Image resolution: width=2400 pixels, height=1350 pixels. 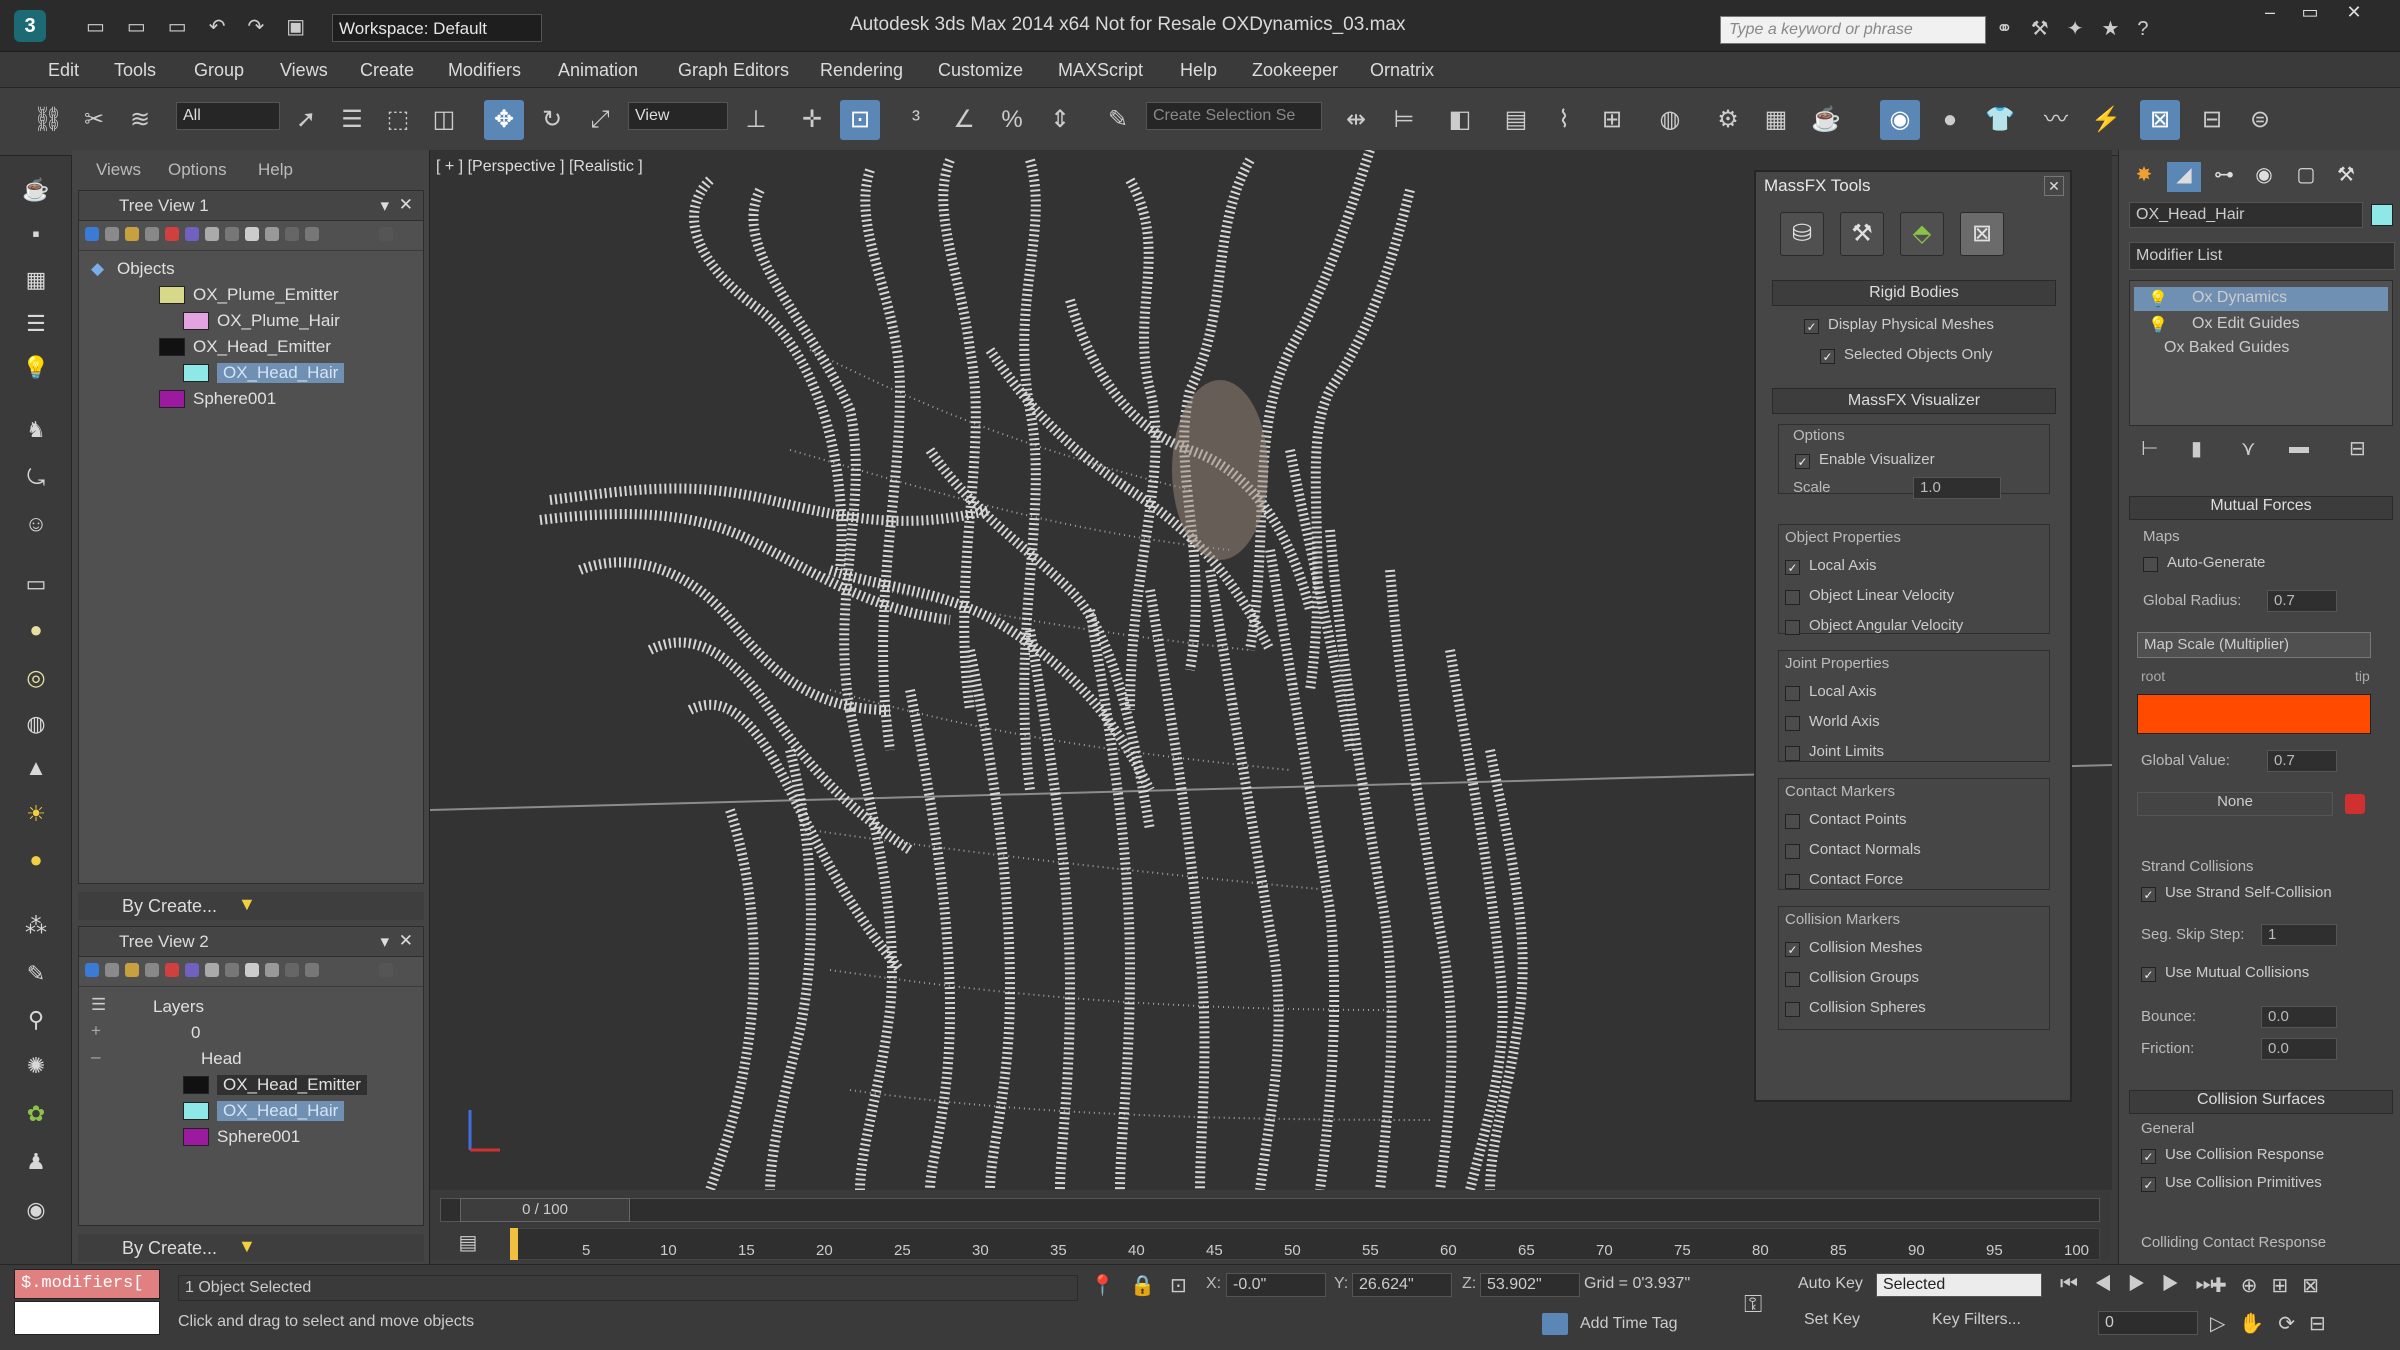 I want to click on pivot-center-icon: ⊥, so click(x=756, y=120).